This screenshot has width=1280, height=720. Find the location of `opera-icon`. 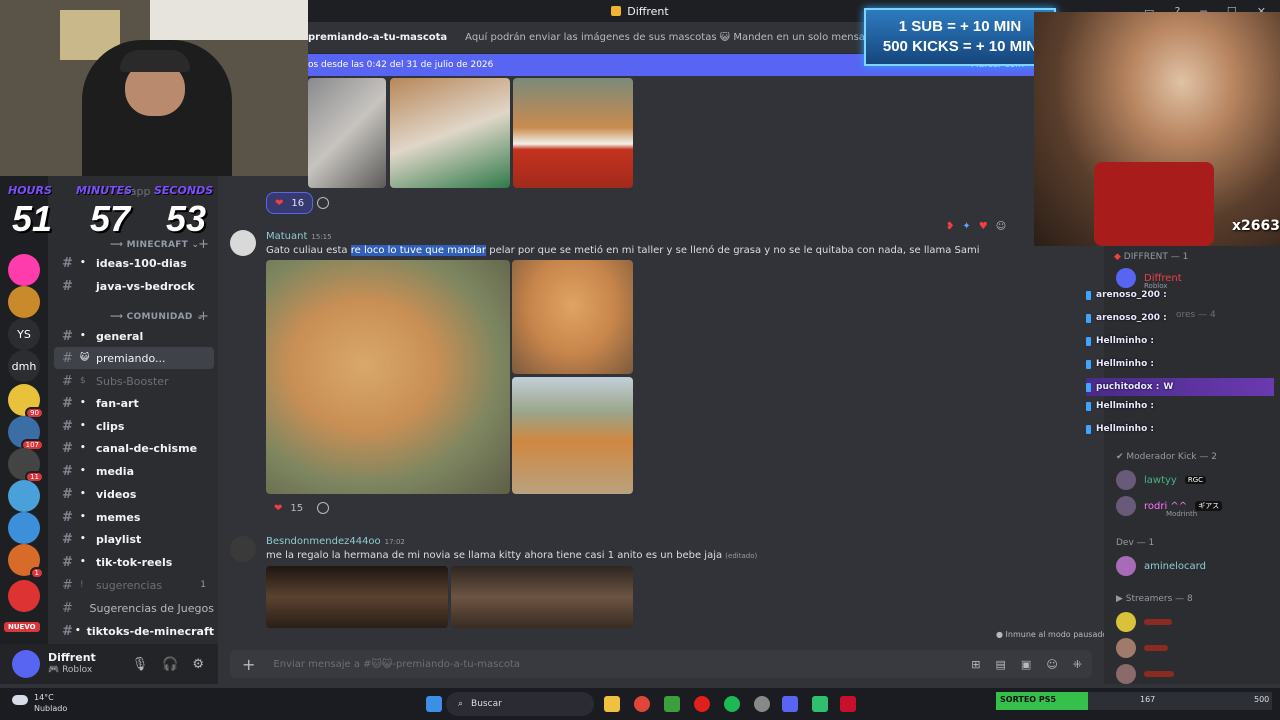

opera-icon is located at coordinates (702, 704).